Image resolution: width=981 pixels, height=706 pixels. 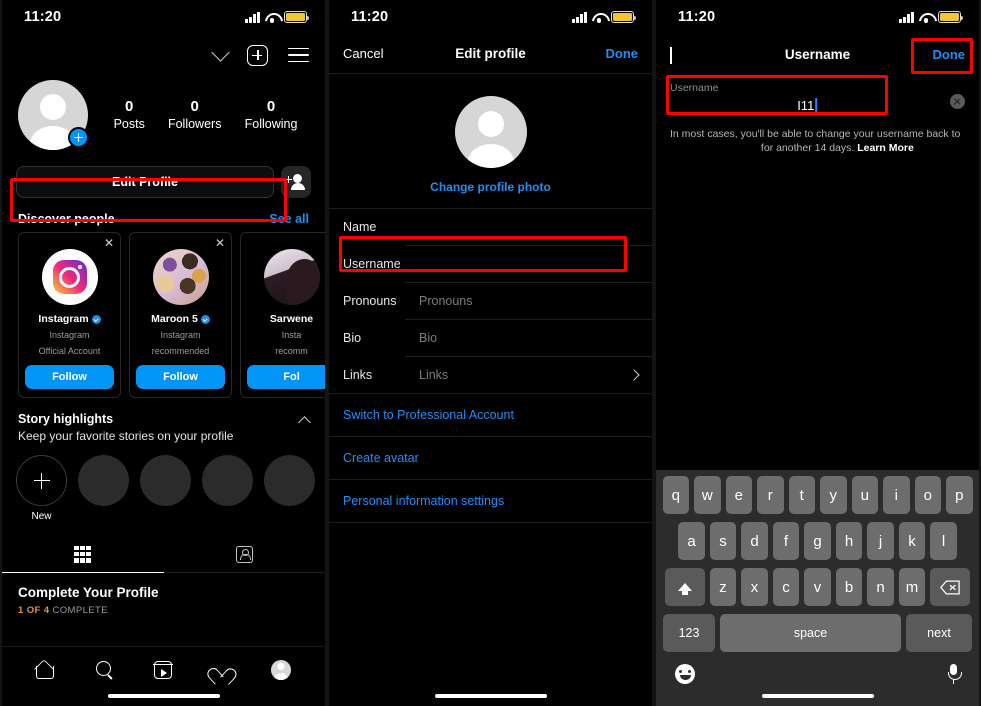 What do you see at coordinates (957, 101) in the screenshot?
I see `clear-icon` at bounding box center [957, 101].